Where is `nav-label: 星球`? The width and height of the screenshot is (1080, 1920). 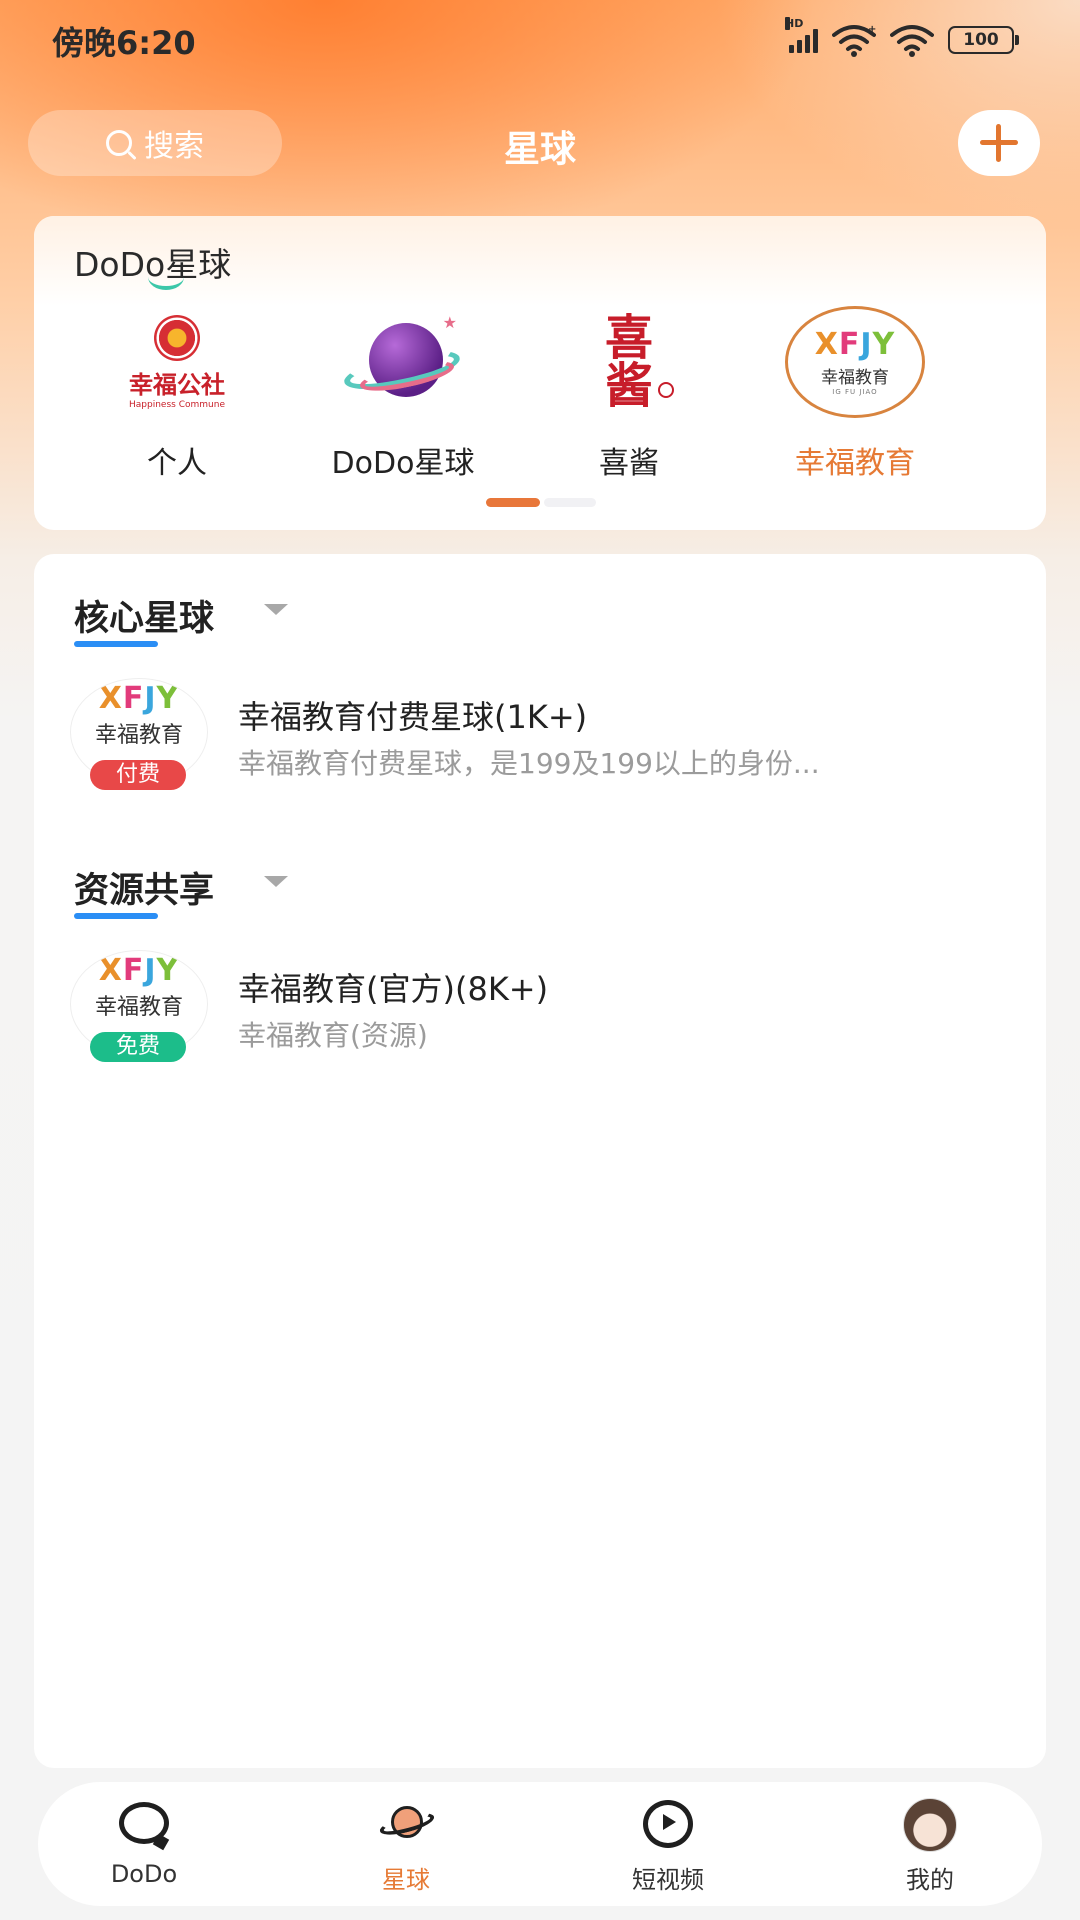
nav-label: 星球 is located at coordinates (406, 1880).